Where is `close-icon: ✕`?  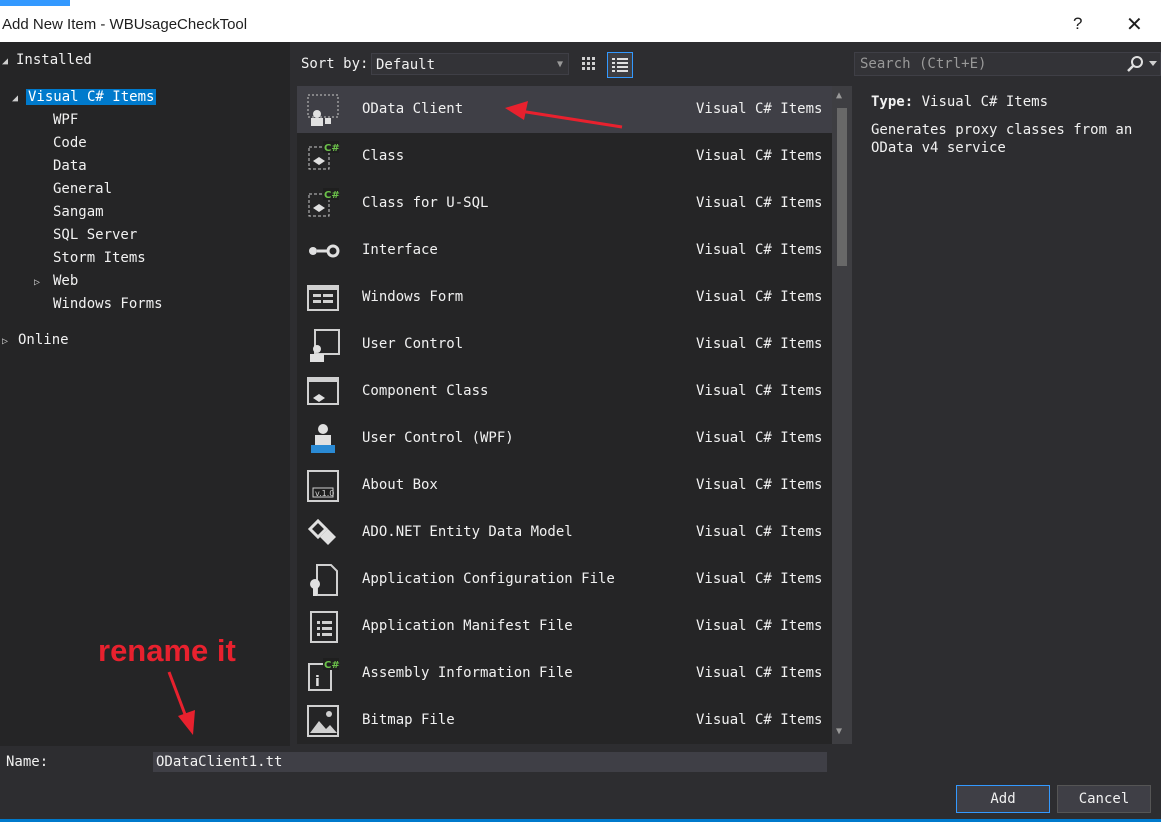 close-icon: ✕ is located at coordinates (1134, 24).